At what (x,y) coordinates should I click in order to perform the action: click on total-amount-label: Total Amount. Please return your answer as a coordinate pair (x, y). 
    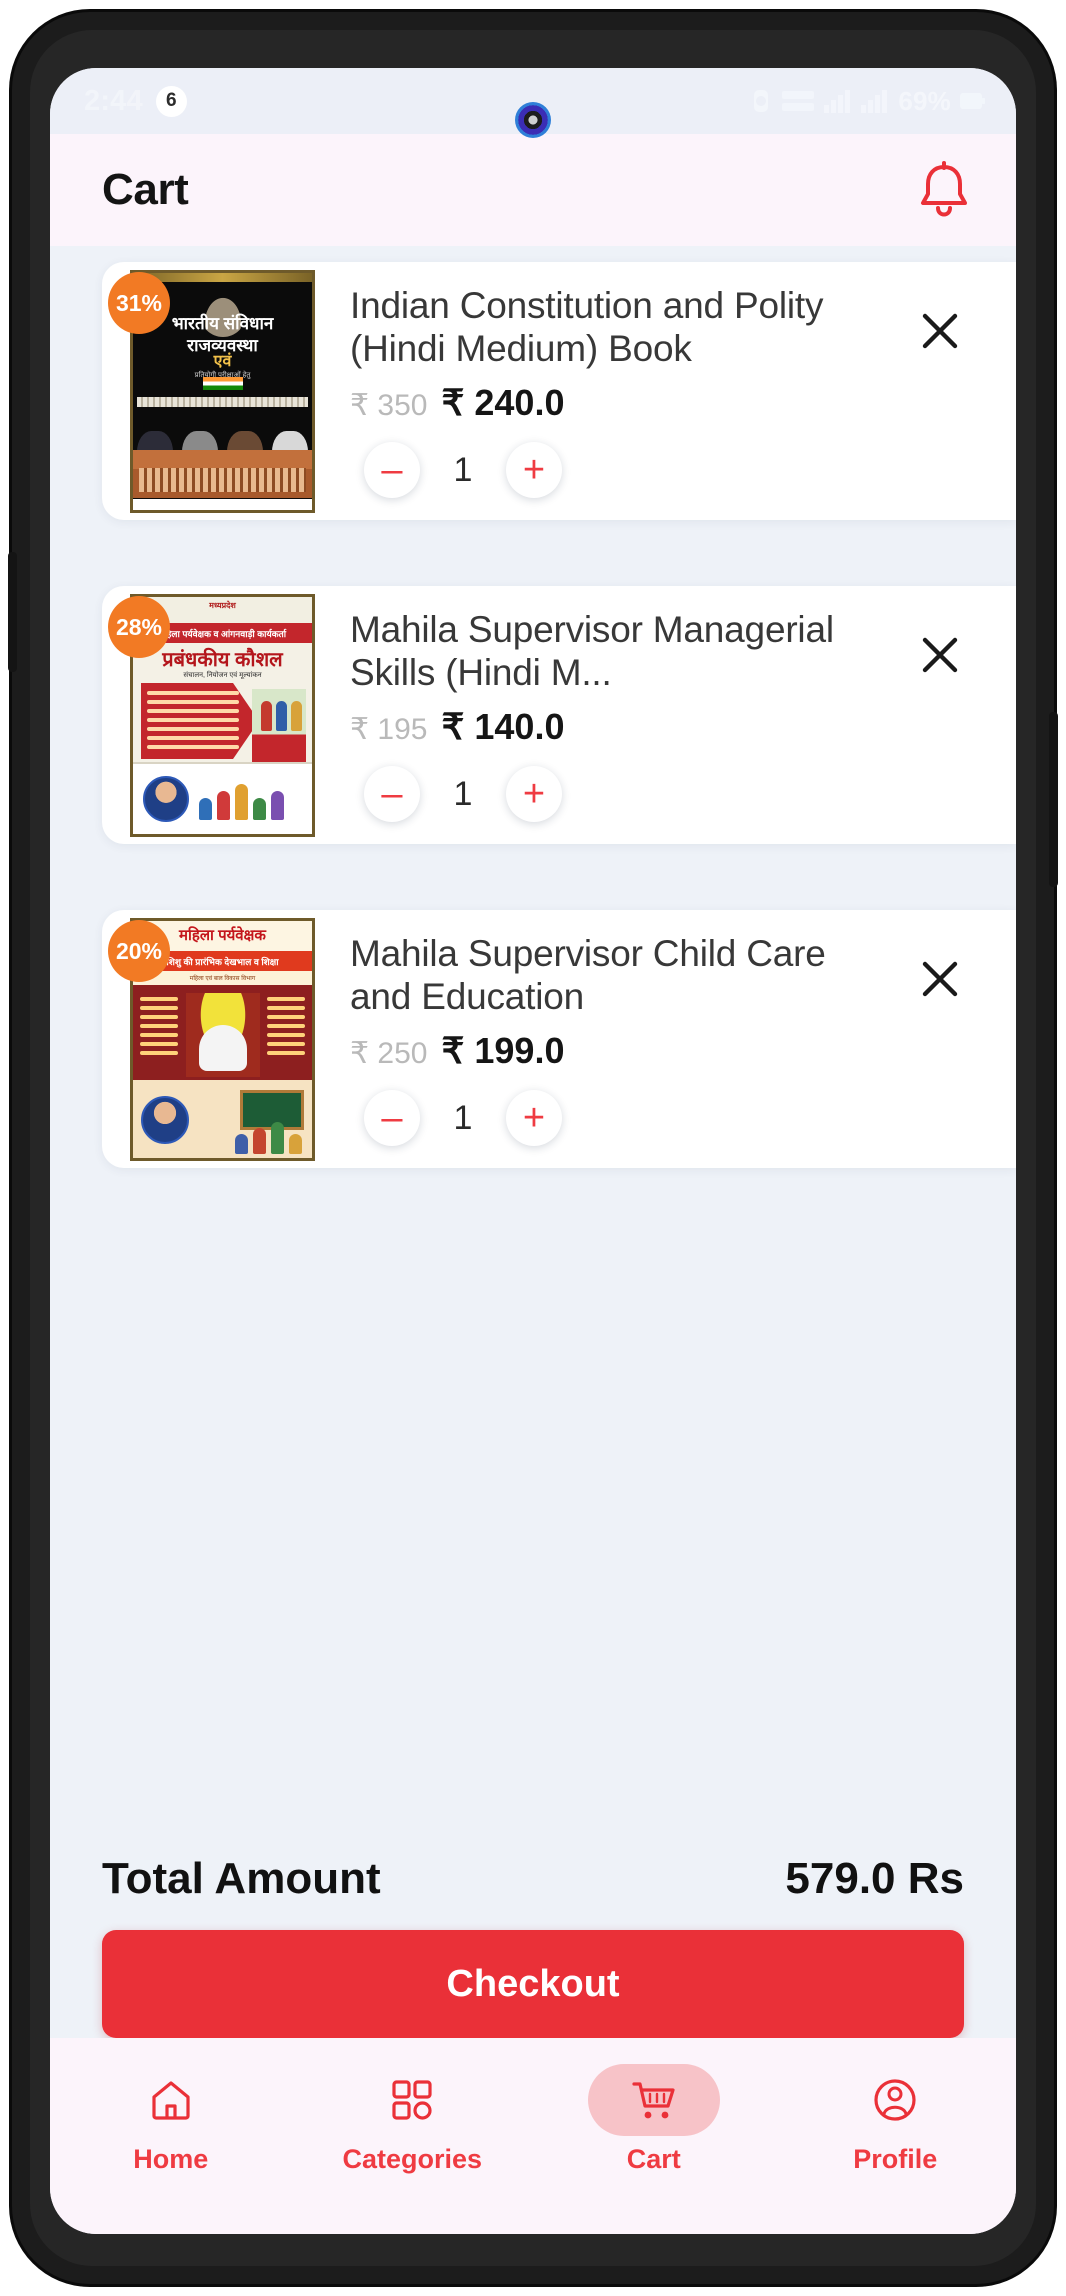
    Looking at the image, I should click on (241, 1878).